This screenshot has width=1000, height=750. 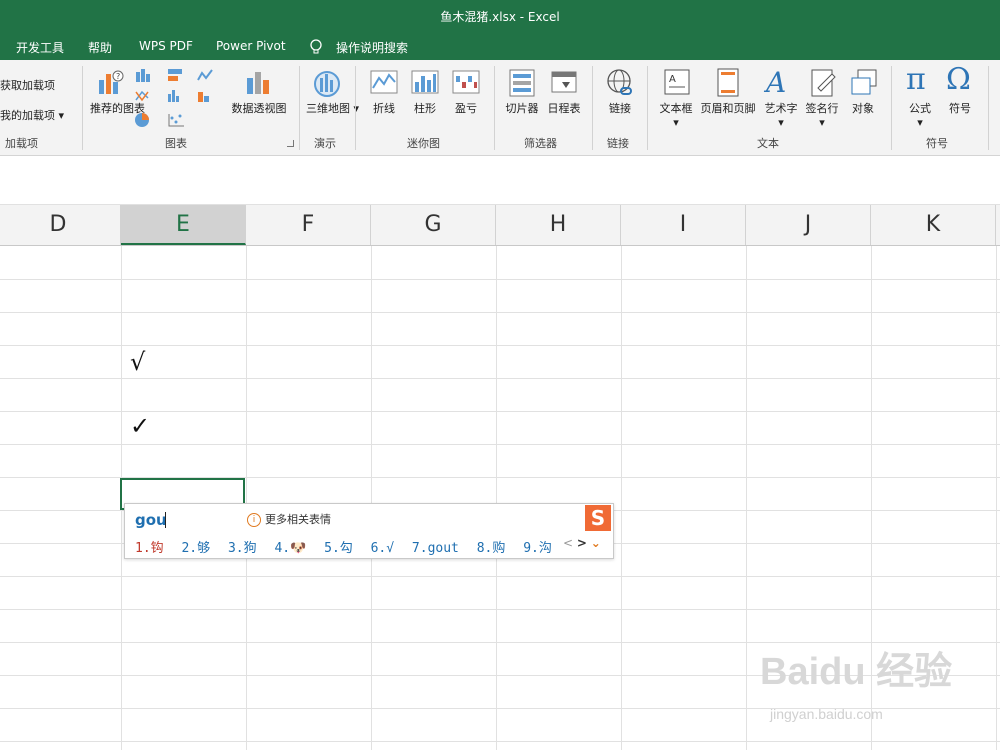 I want to click on ime-candidate: 4.🐶, so click(x=290, y=548).